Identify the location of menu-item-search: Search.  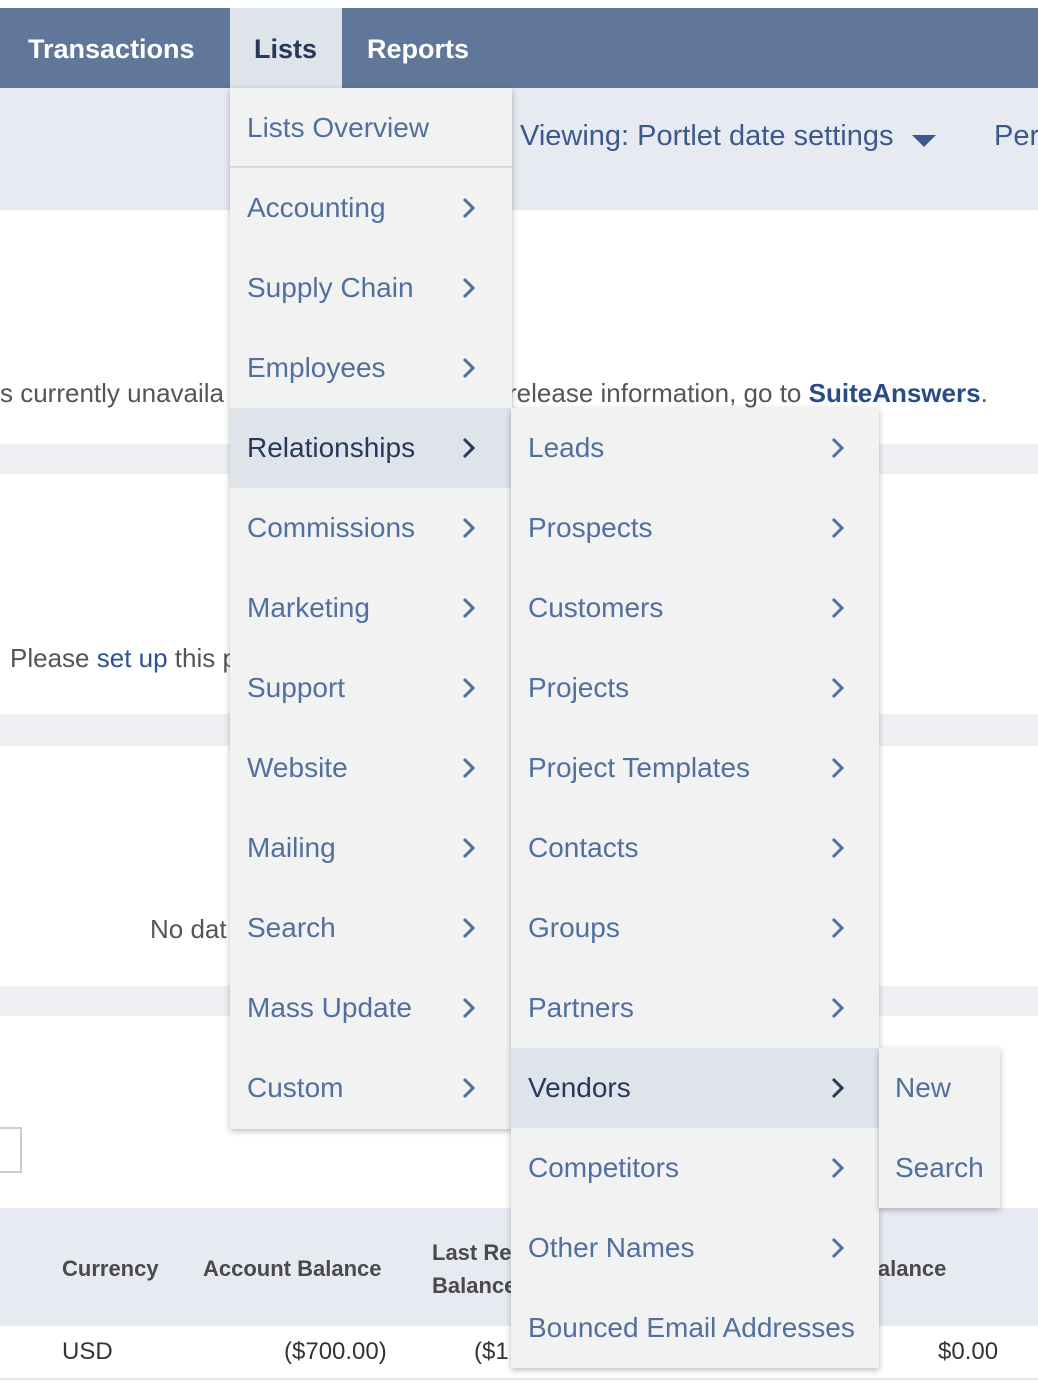
(371, 928).